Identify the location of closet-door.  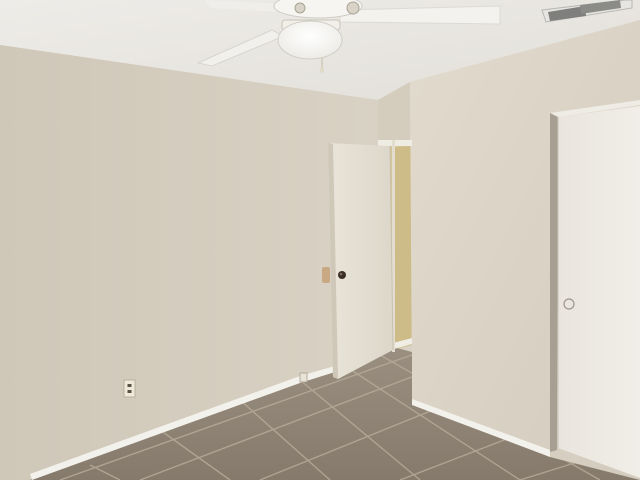
(598, 292).